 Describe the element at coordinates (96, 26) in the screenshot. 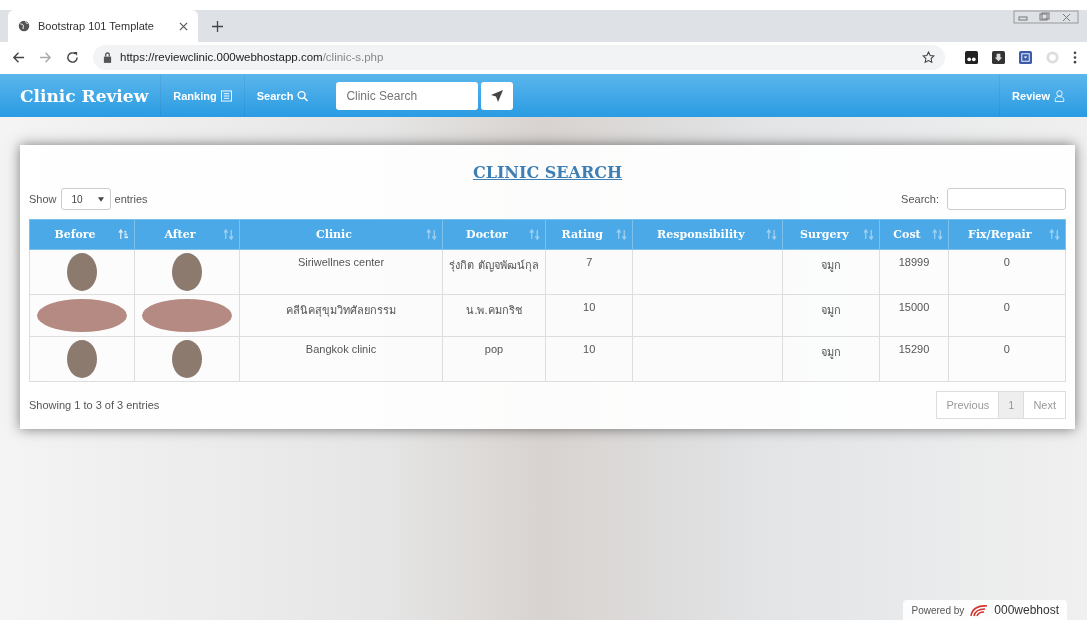

I see `tab-title: Bootstrap 101 Template` at that location.